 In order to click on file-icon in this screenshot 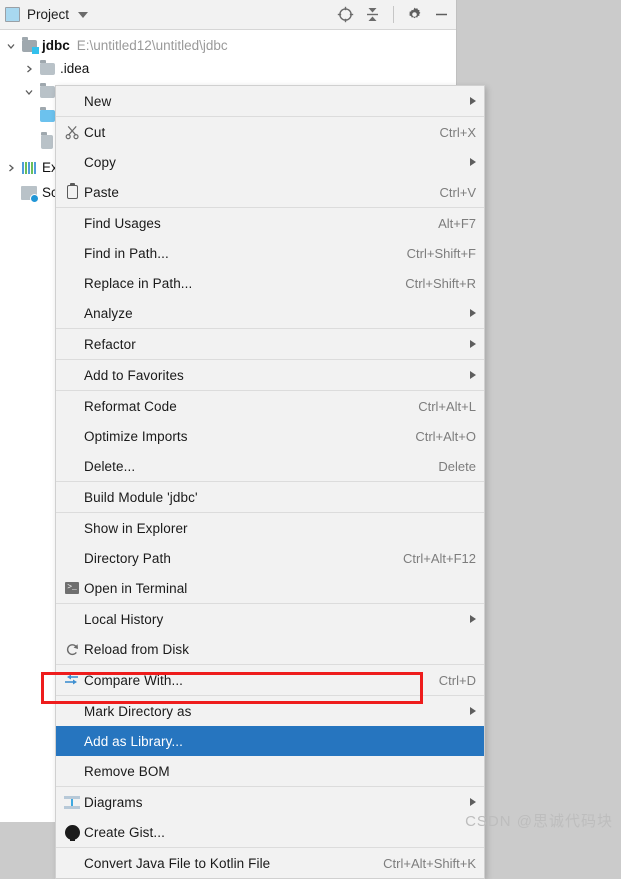, I will do `click(47, 141)`.